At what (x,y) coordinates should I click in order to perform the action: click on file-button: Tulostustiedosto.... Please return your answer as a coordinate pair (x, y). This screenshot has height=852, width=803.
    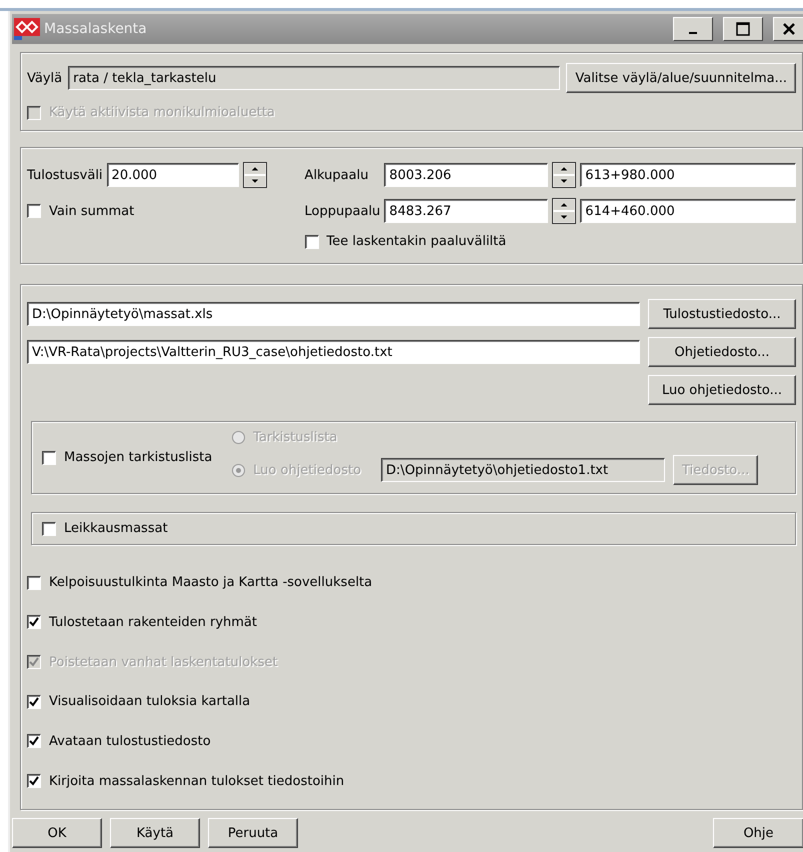
    Looking at the image, I should click on (722, 314).